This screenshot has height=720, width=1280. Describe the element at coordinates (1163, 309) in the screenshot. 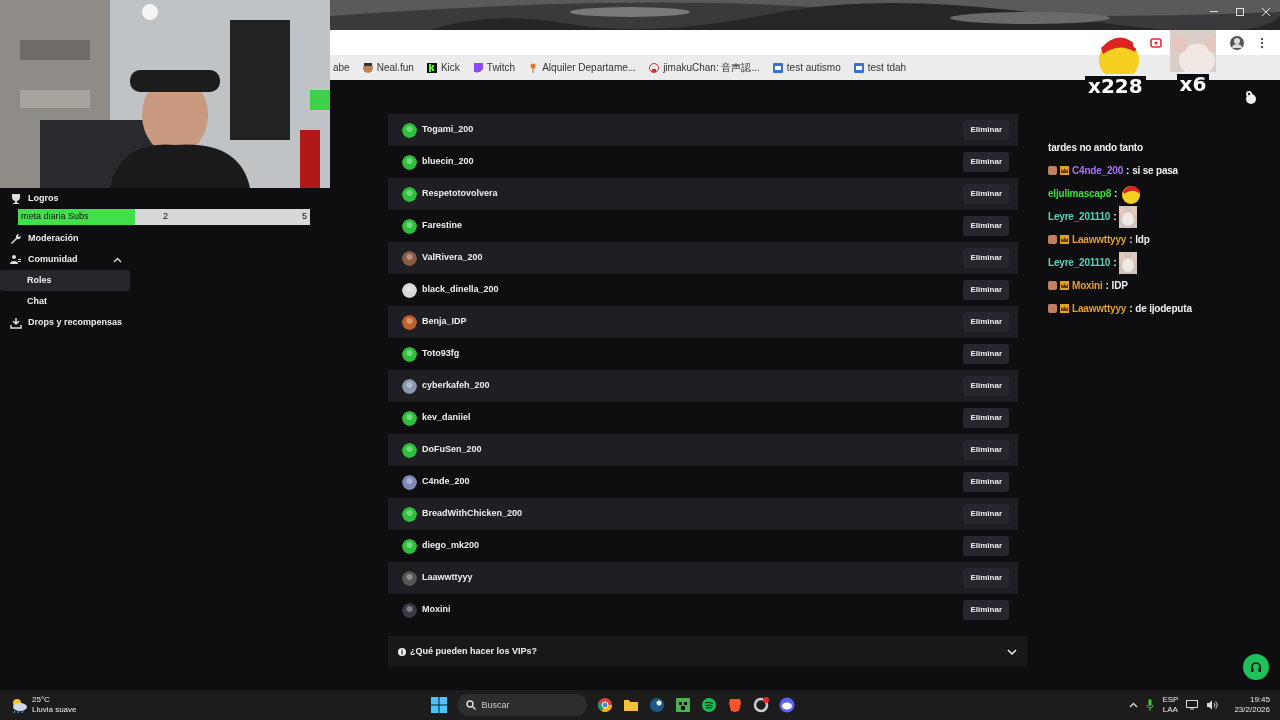

I see `chat-message: de ijodeputa` at that location.